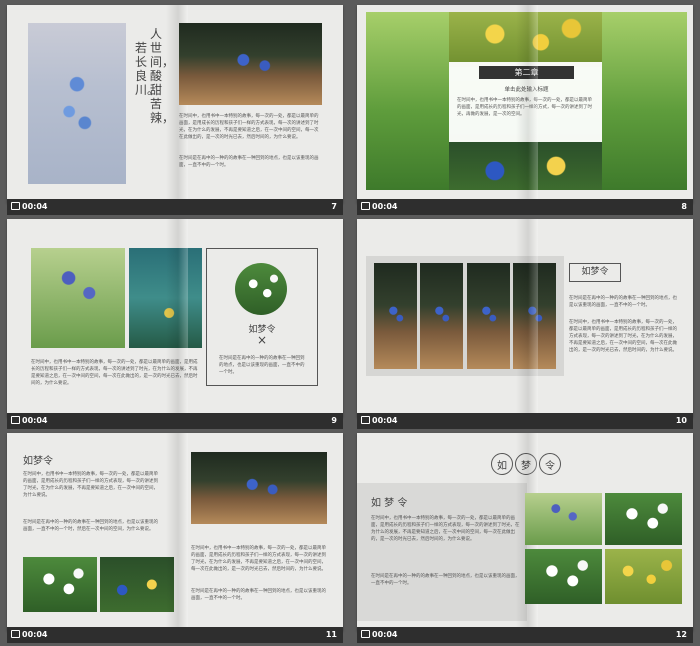  I want to click on white-flower-circle-image, so click(261, 289).